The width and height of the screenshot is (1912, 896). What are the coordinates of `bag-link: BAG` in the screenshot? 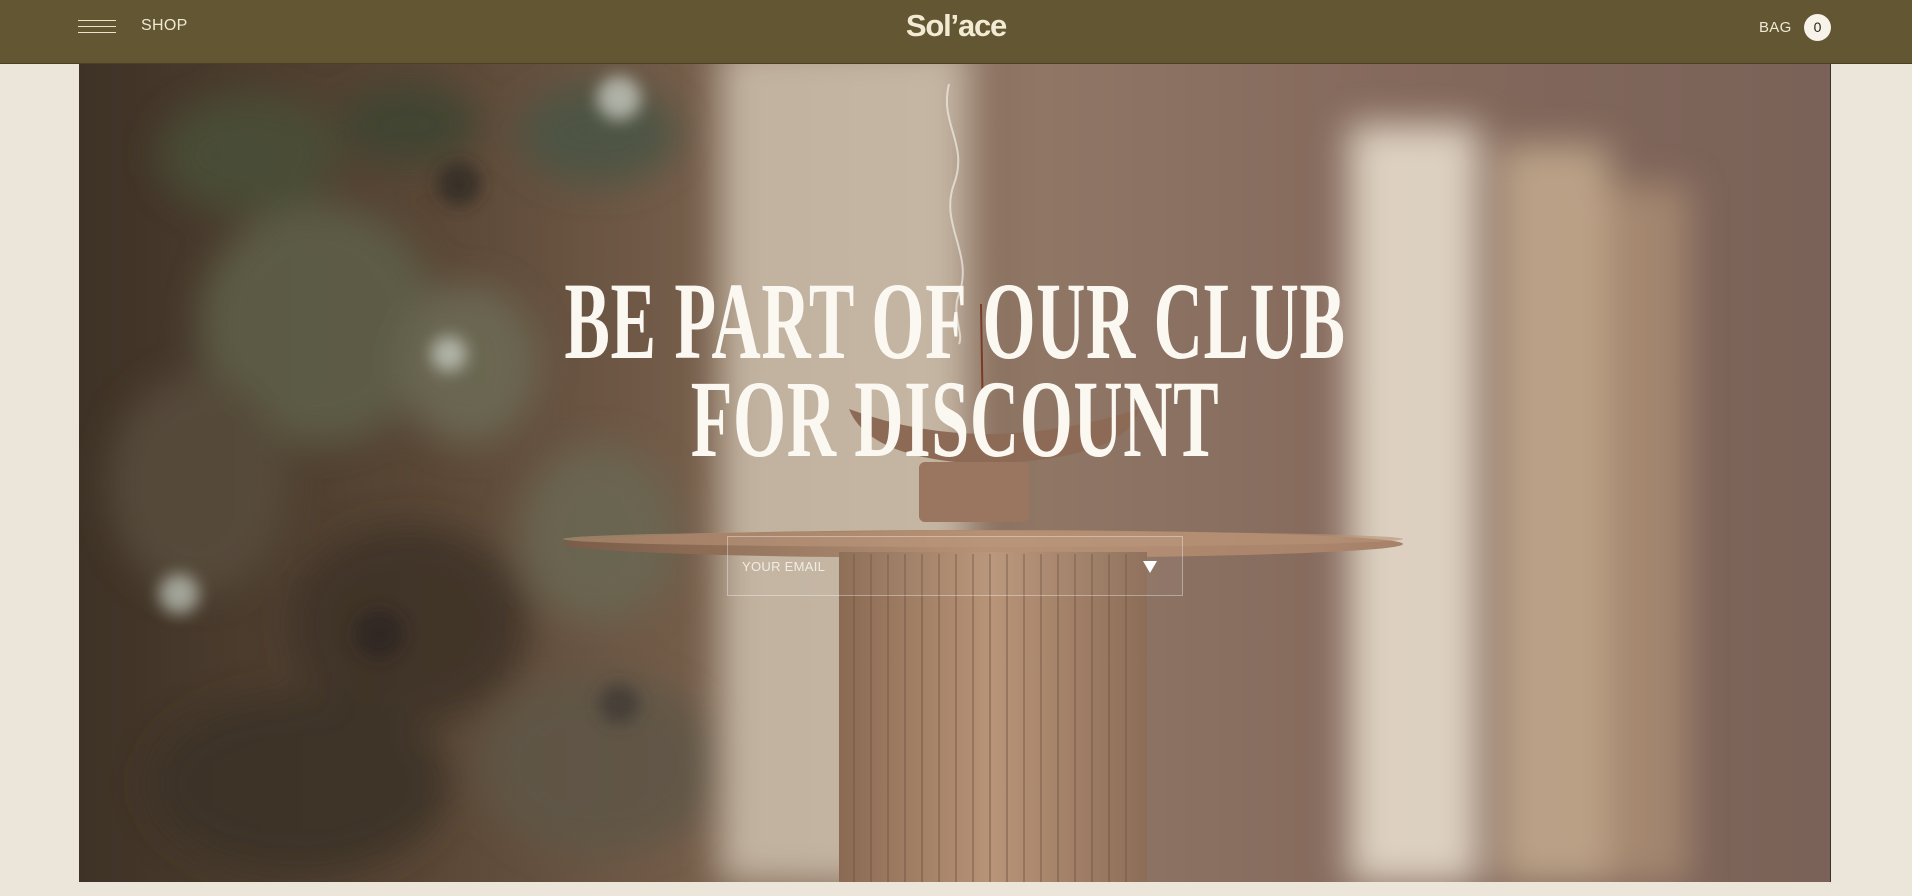 It's located at (1775, 27).